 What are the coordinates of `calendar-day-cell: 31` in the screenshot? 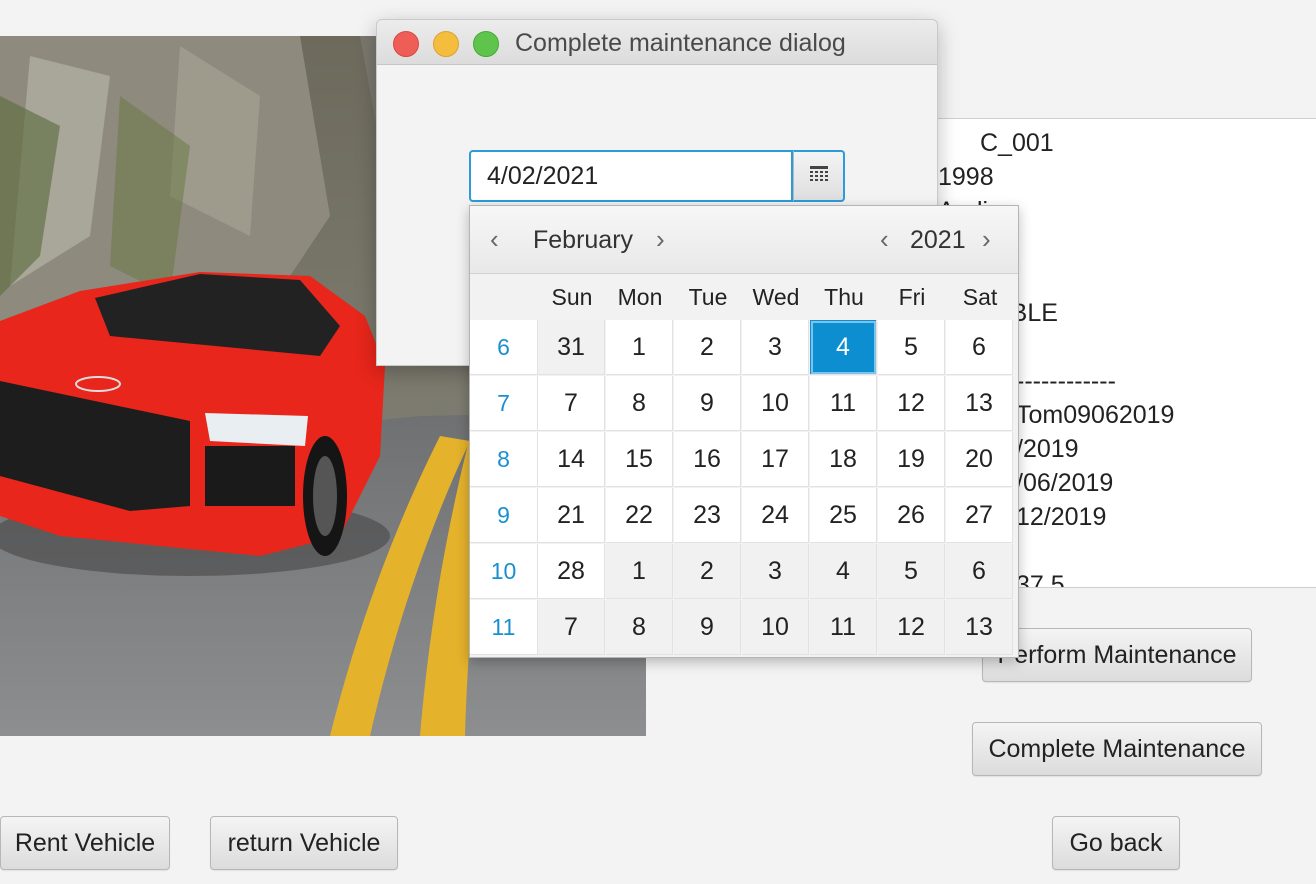 It's located at (571, 347).